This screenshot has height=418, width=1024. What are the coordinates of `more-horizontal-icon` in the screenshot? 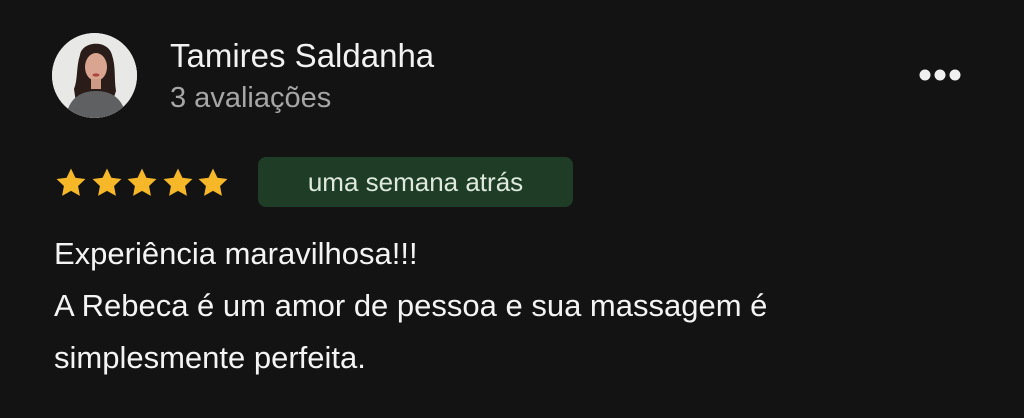 It's located at (940, 75).